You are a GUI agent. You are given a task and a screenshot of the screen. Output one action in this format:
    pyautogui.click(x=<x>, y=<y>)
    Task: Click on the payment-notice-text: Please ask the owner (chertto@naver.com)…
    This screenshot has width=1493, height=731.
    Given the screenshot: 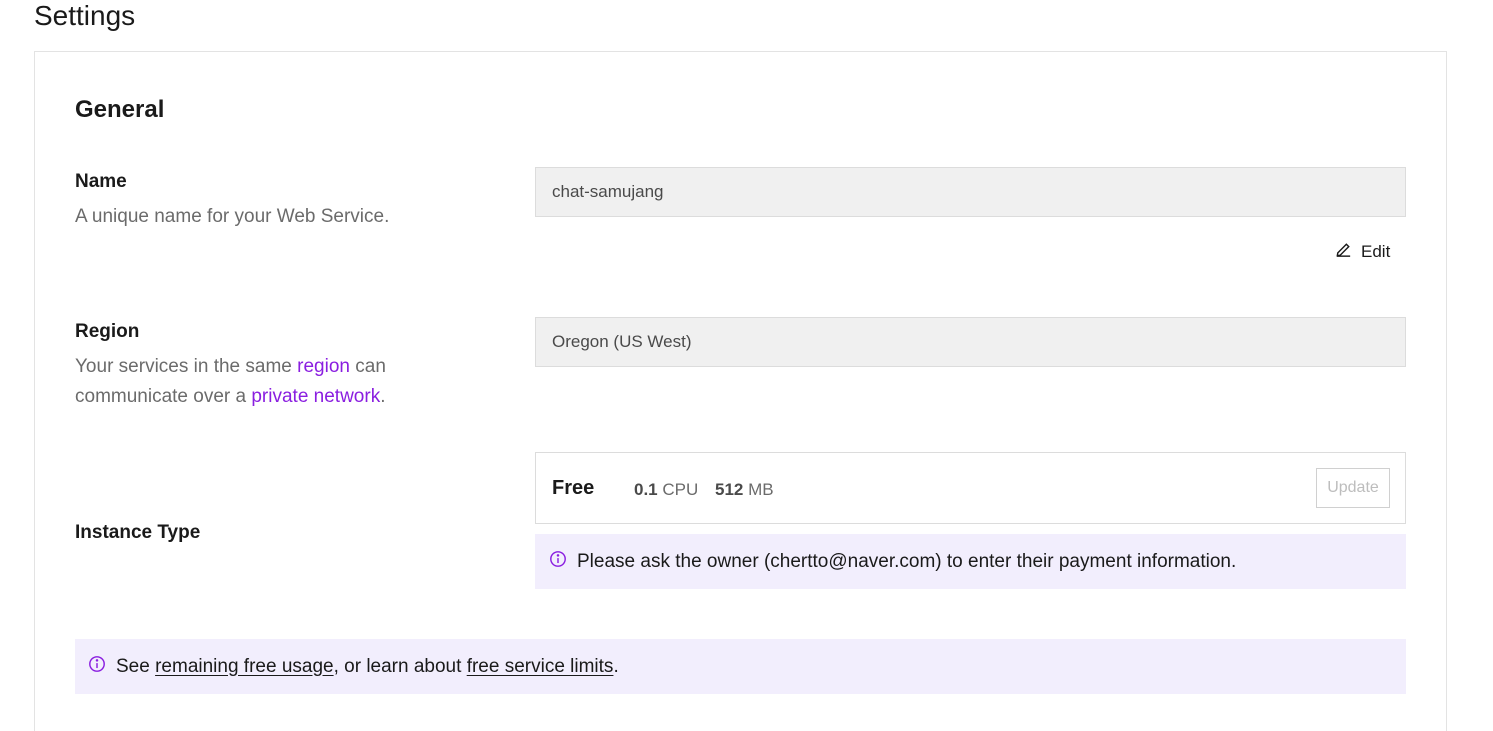 What is the action you would take?
    pyautogui.click(x=907, y=561)
    